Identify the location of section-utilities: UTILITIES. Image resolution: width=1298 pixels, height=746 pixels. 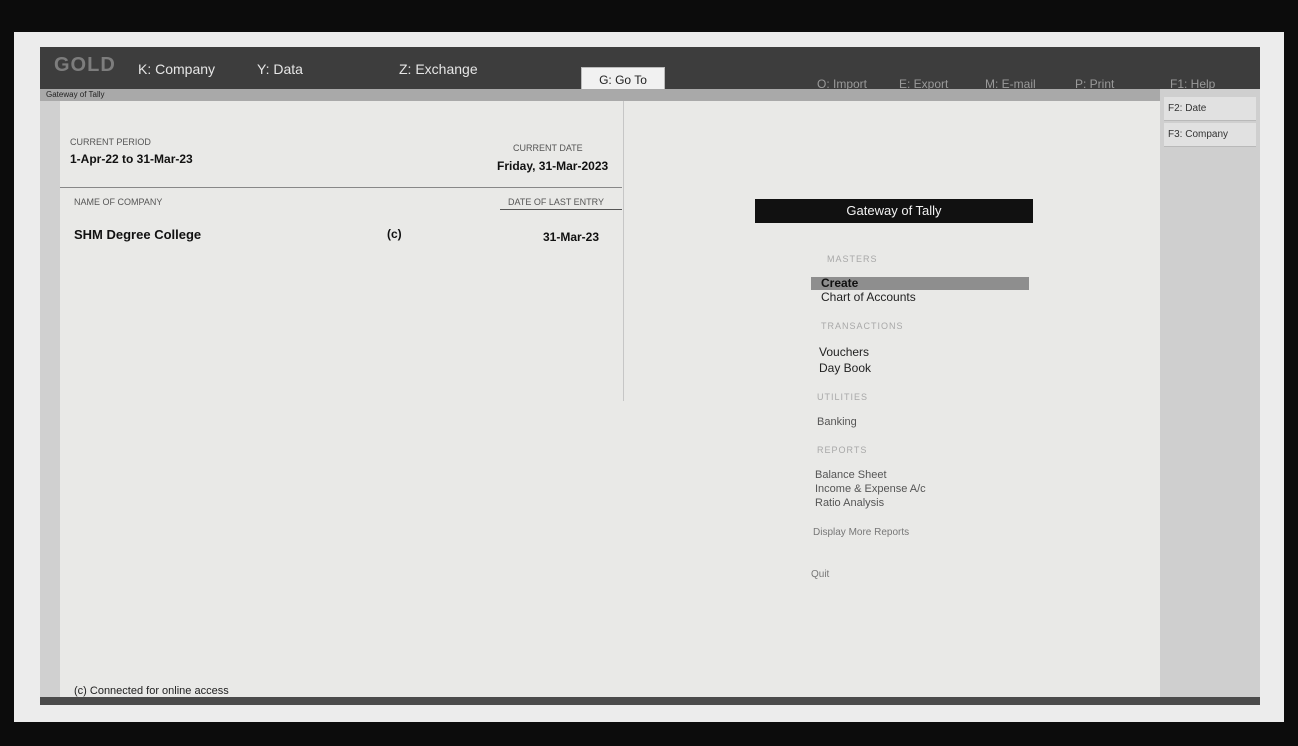
(843, 397).